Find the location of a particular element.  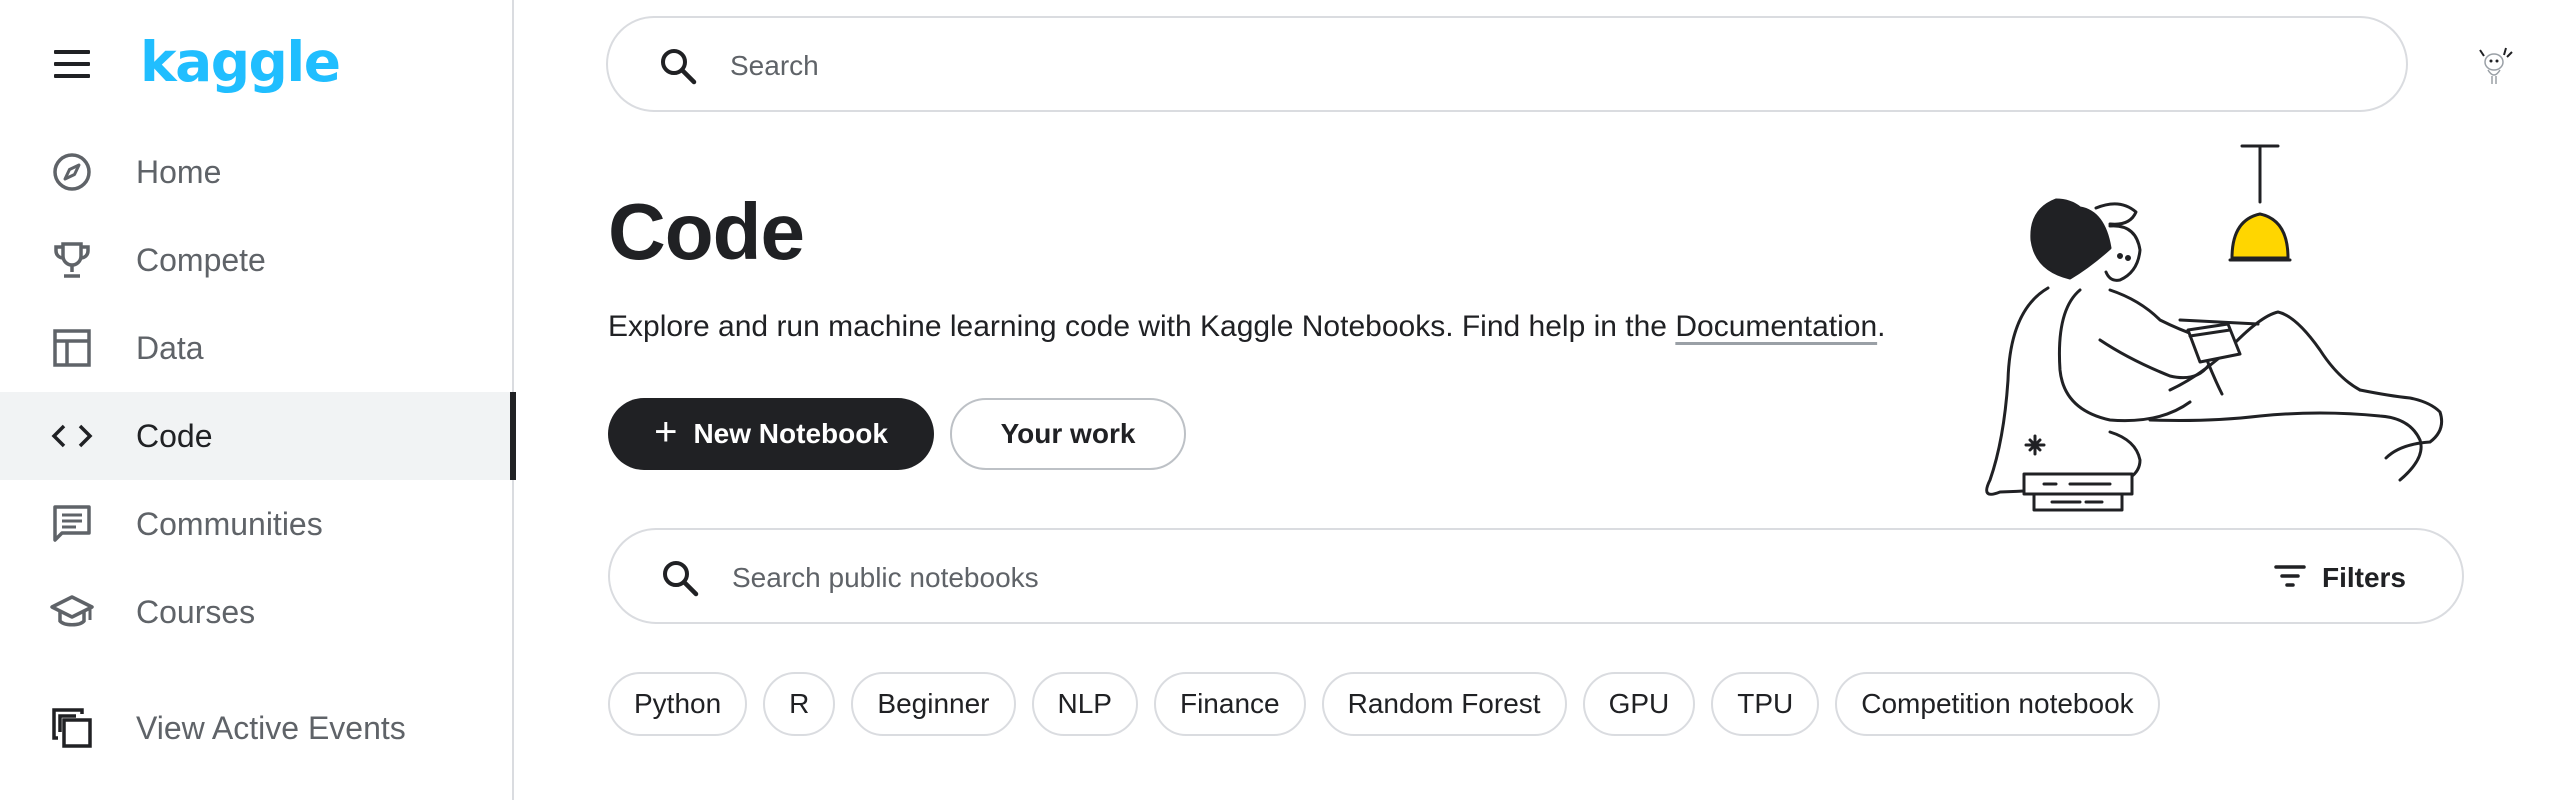

school-icon is located at coordinates (72, 612).